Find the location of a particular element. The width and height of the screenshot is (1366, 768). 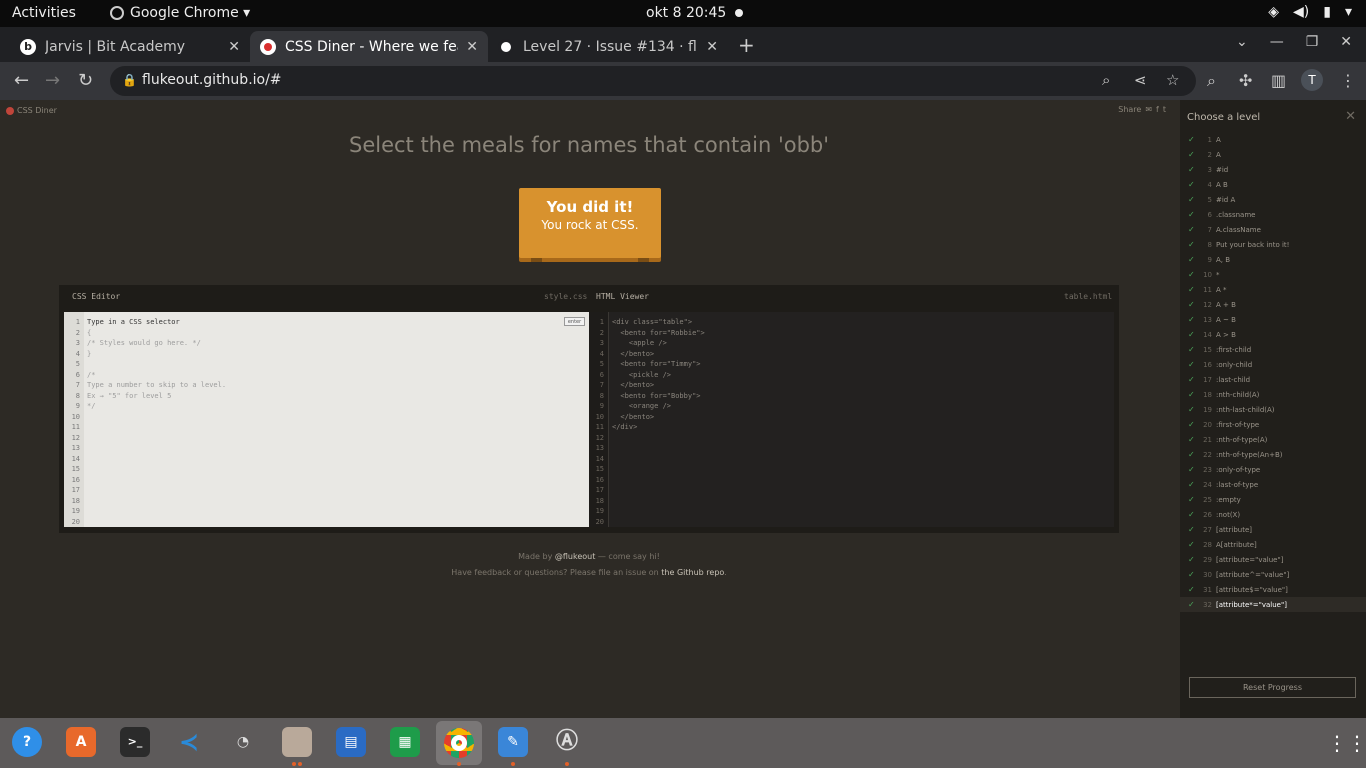

level-item: ✓ 3 #id is located at coordinates (1273, 169).